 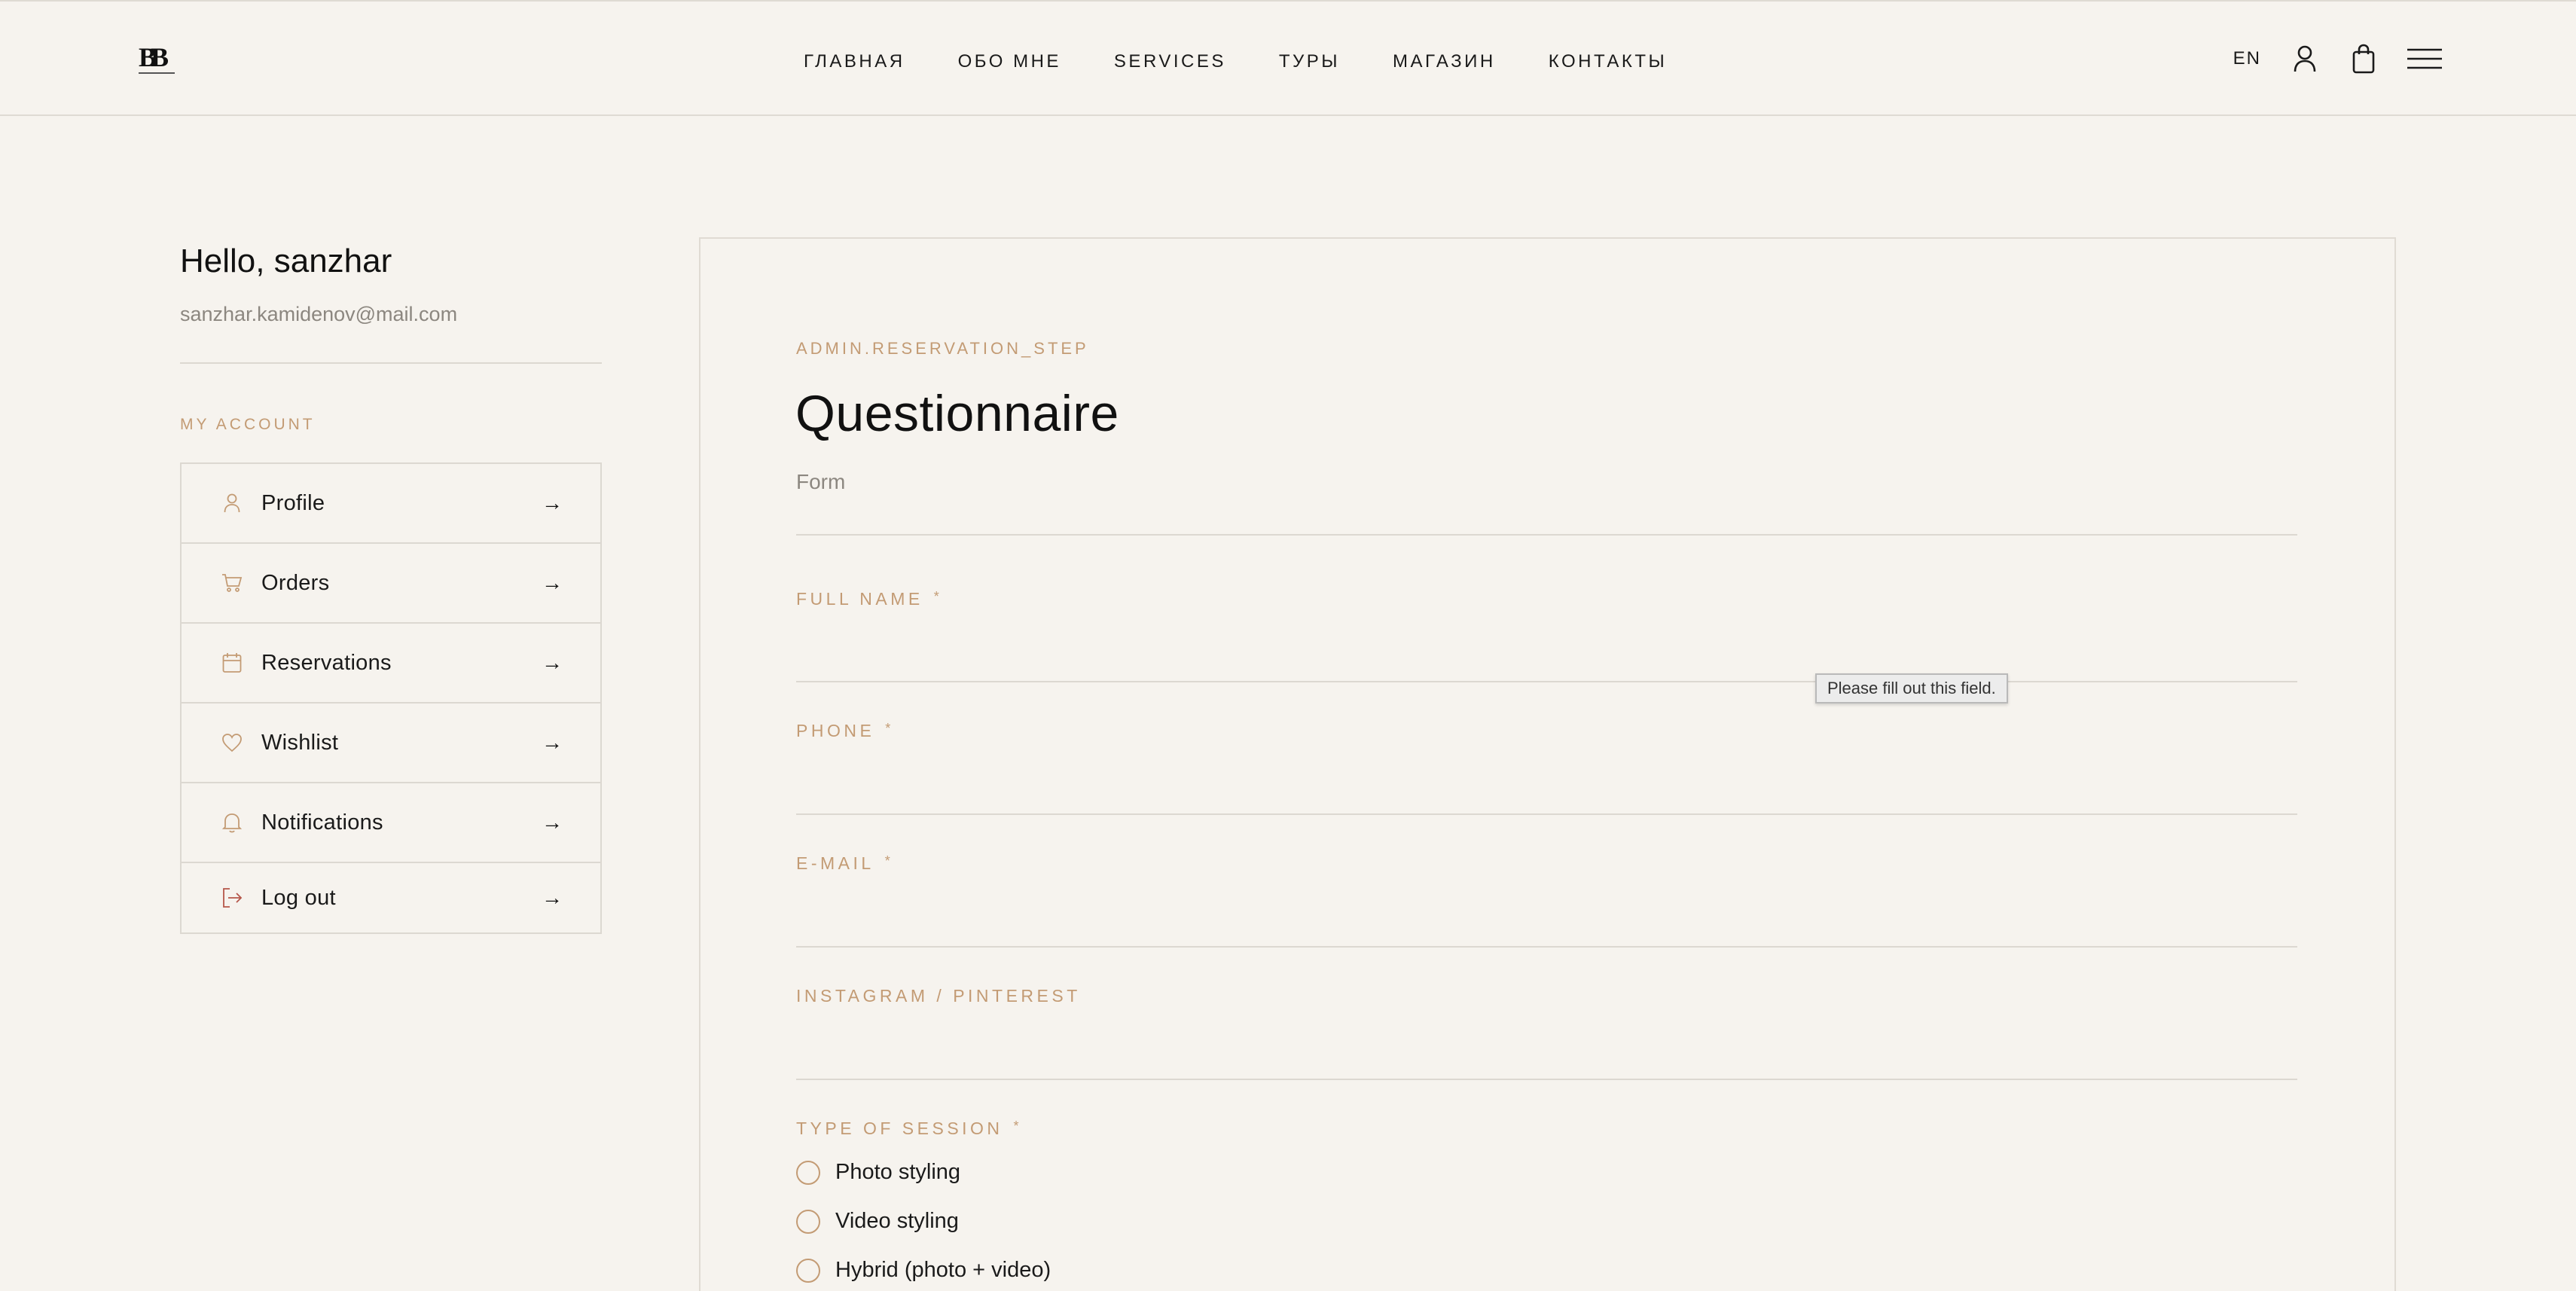 What do you see at coordinates (1547, 918) in the screenshot?
I see `email-input` at bounding box center [1547, 918].